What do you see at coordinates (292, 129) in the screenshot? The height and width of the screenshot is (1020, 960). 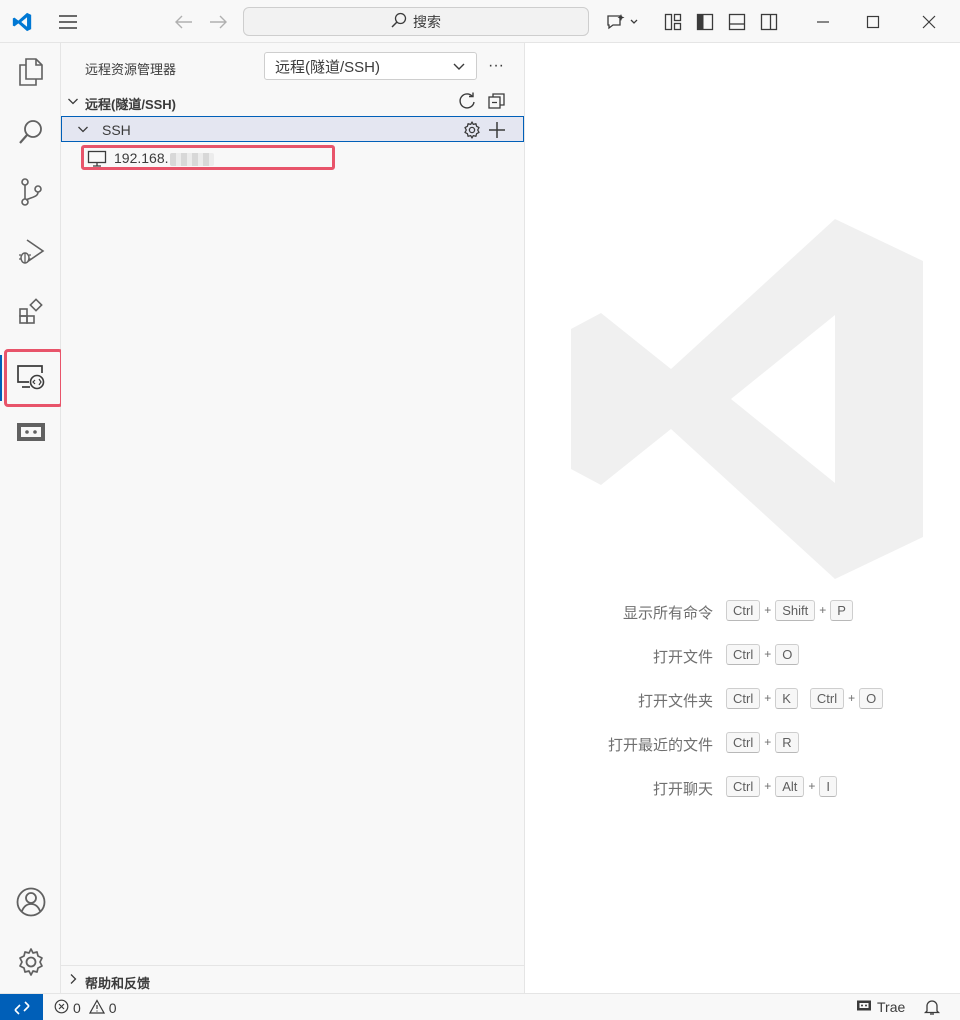 I see `ssh-group-row: SSH` at bounding box center [292, 129].